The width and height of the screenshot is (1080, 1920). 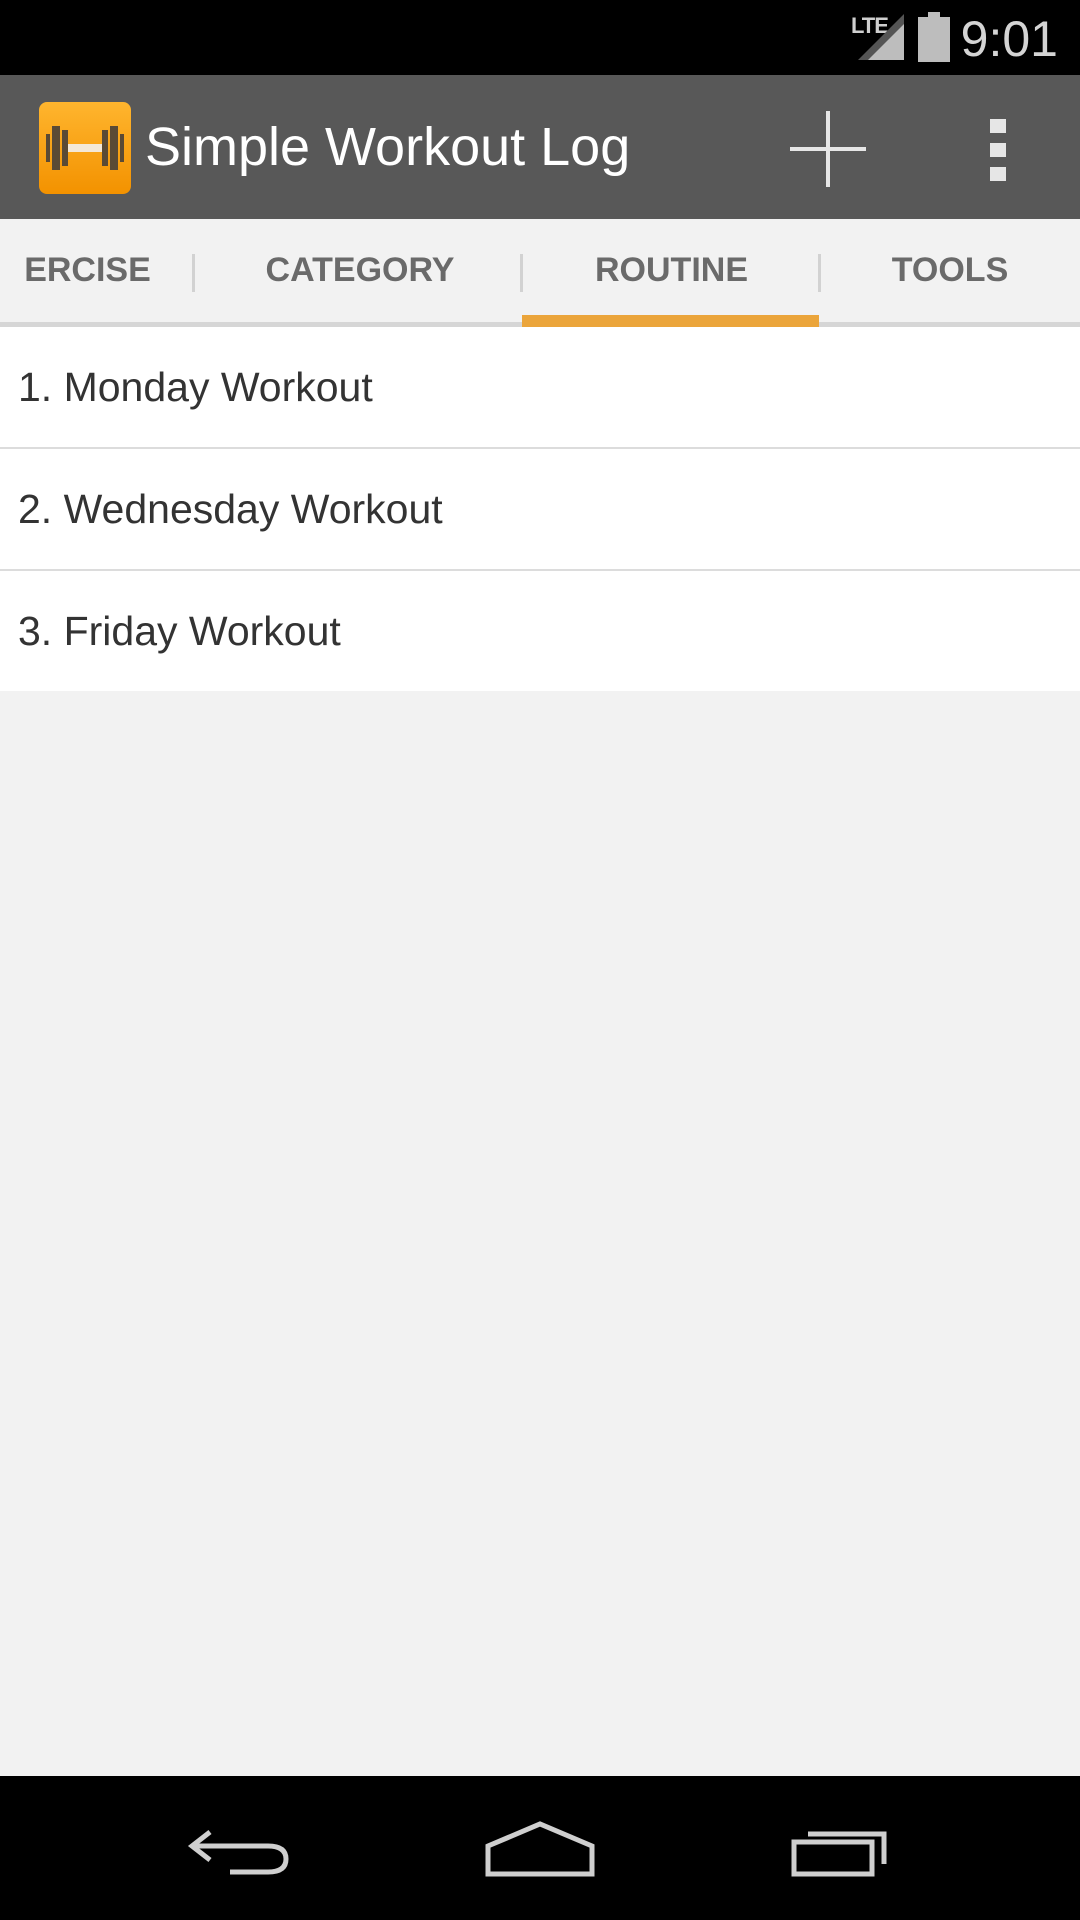 What do you see at coordinates (670, 321) in the screenshot?
I see `selected-tab-indicator` at bounding box center [670, 321].